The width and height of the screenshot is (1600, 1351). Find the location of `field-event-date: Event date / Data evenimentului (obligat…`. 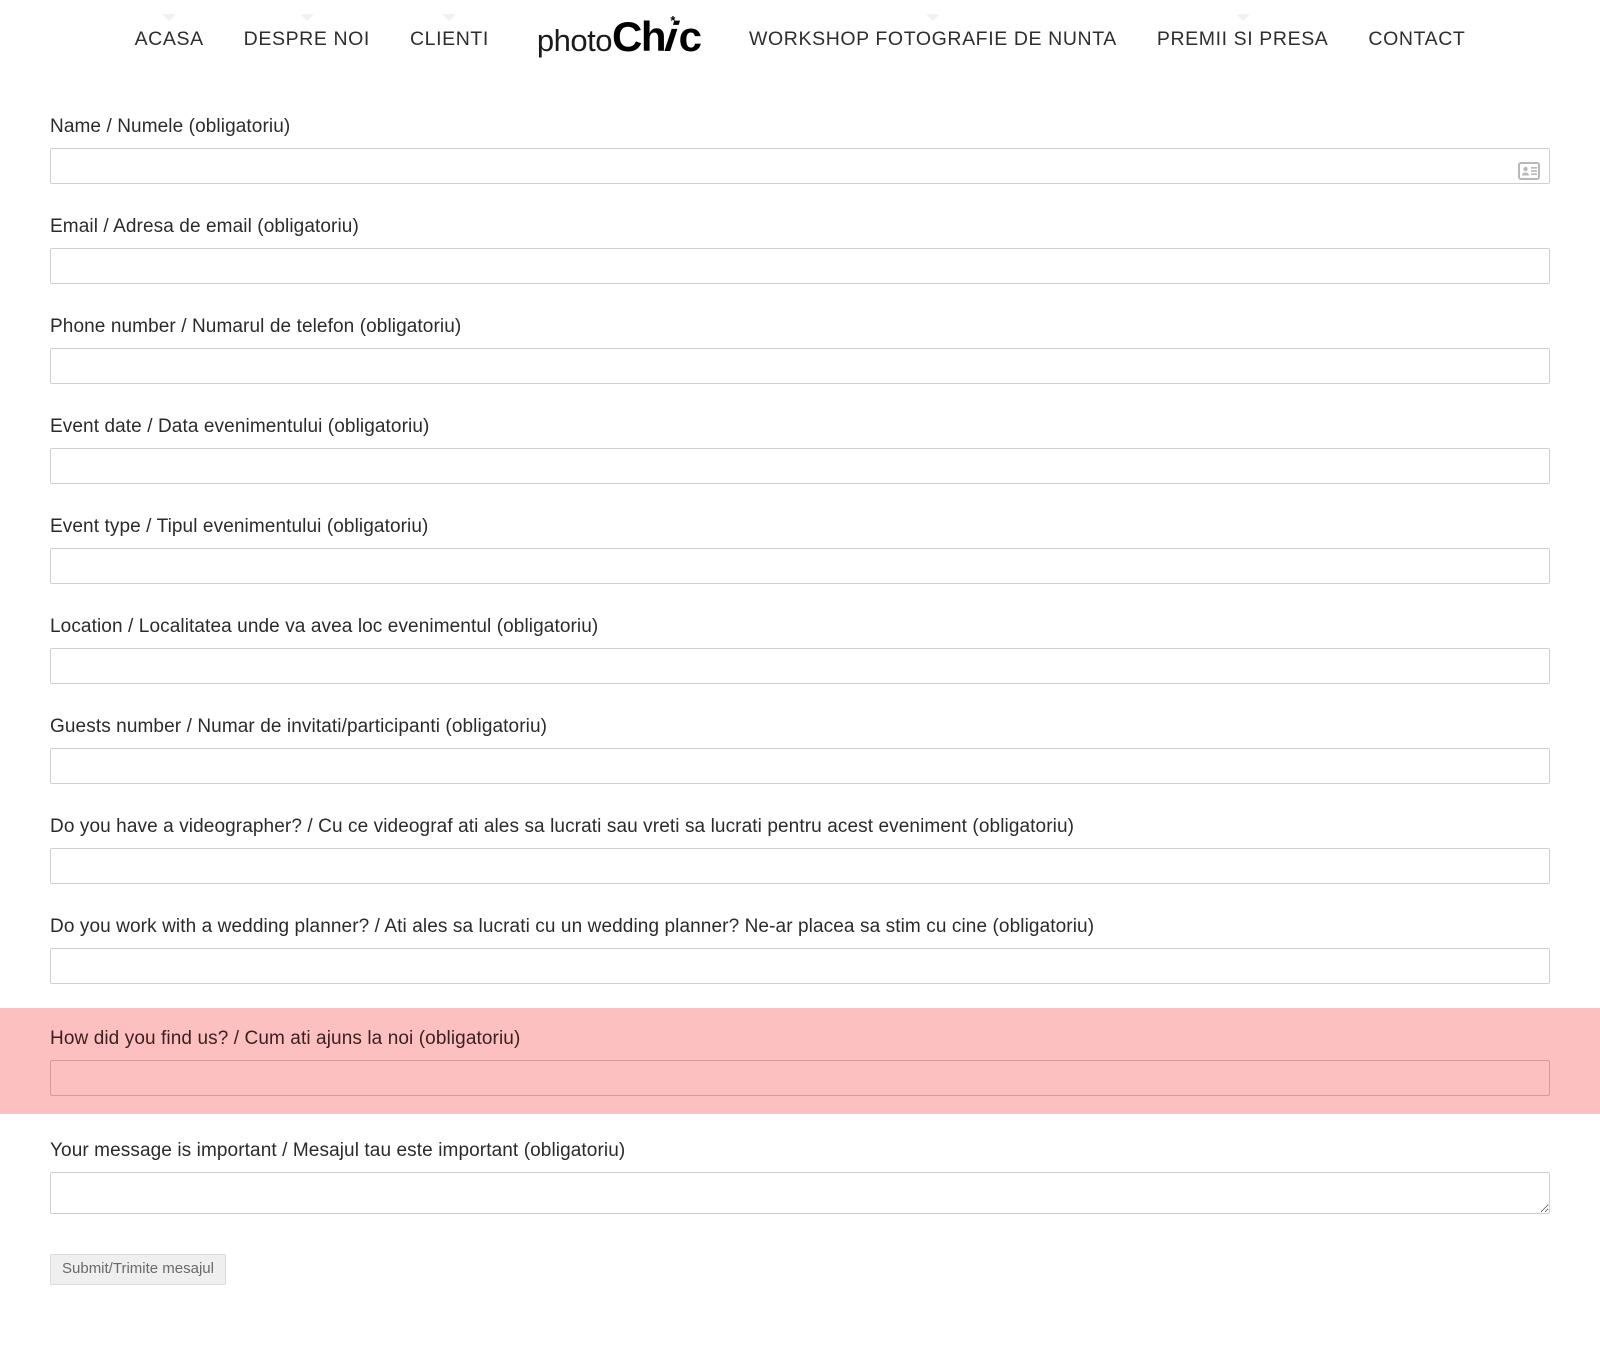

field-event-date: Event date / Data evenimentului (obligat… is located at coordinates (800, 450).